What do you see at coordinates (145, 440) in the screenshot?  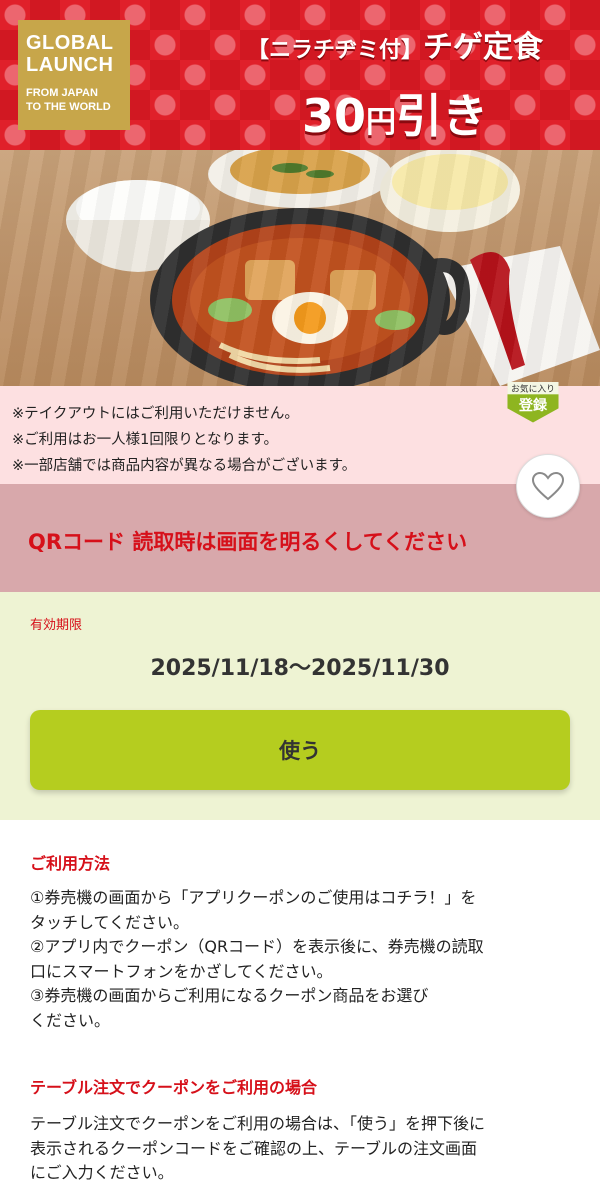 I see `notice-line: ※ご利用はお一人様1回限りとなります。` at bounding box center [145, 440].